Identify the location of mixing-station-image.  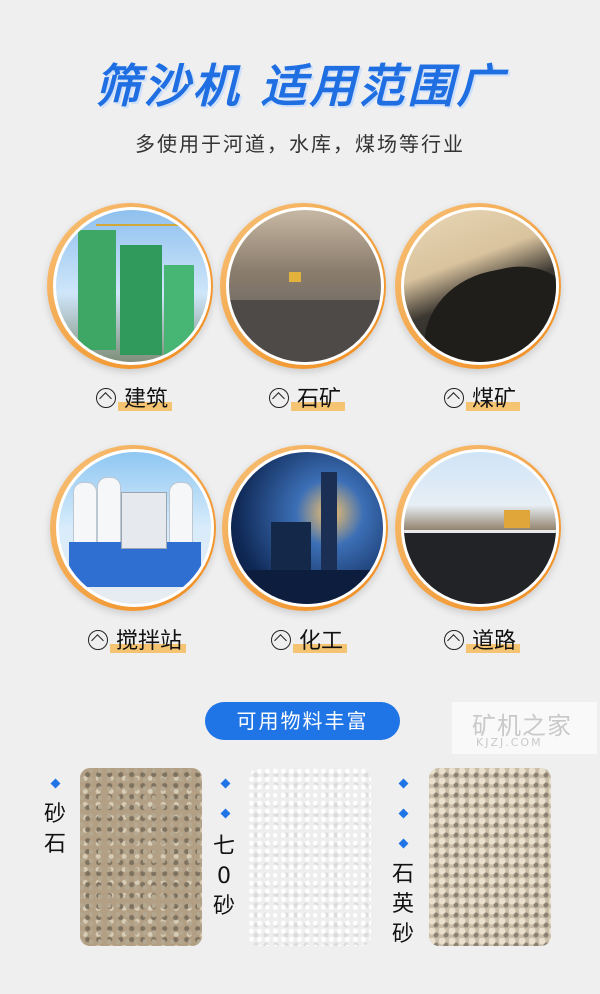
(135, 528).